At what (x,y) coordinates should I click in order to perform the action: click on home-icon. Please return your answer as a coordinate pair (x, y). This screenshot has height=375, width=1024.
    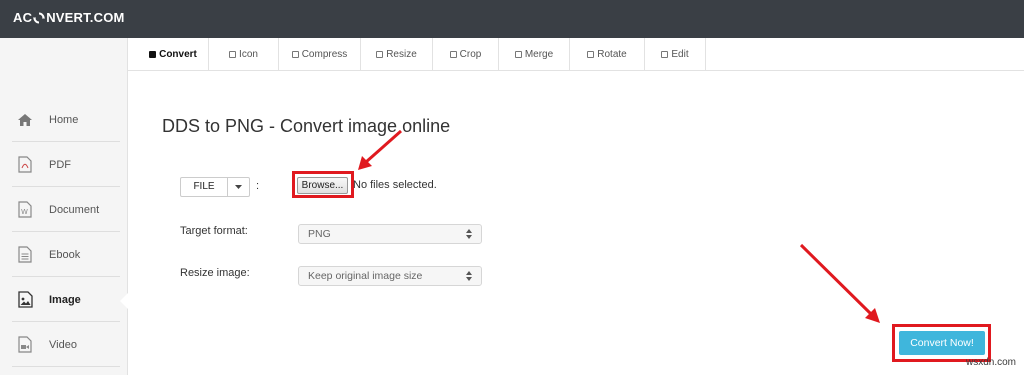
    Looking at the image, I should click on (25, 120).